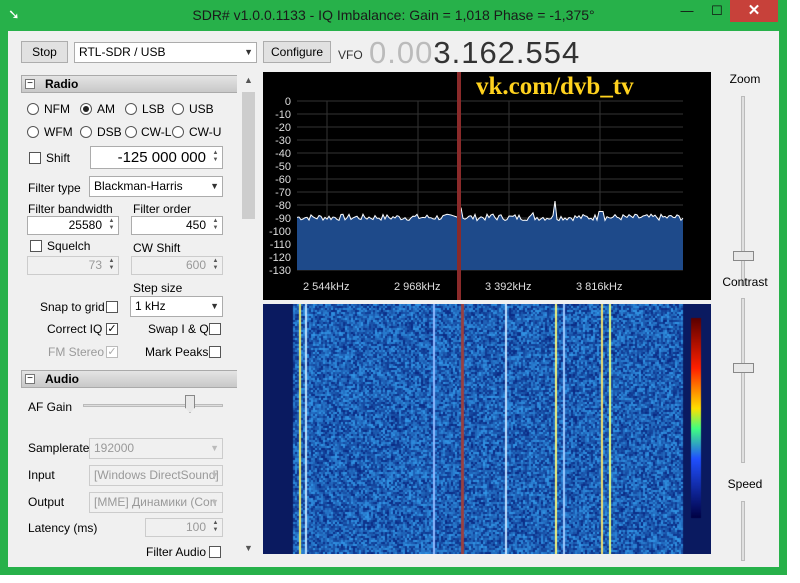 This screenshot has width=800, height=583. Describe the element at coordinates (153, 405) in the screenshot. I see `af-gain-slider` at that location.